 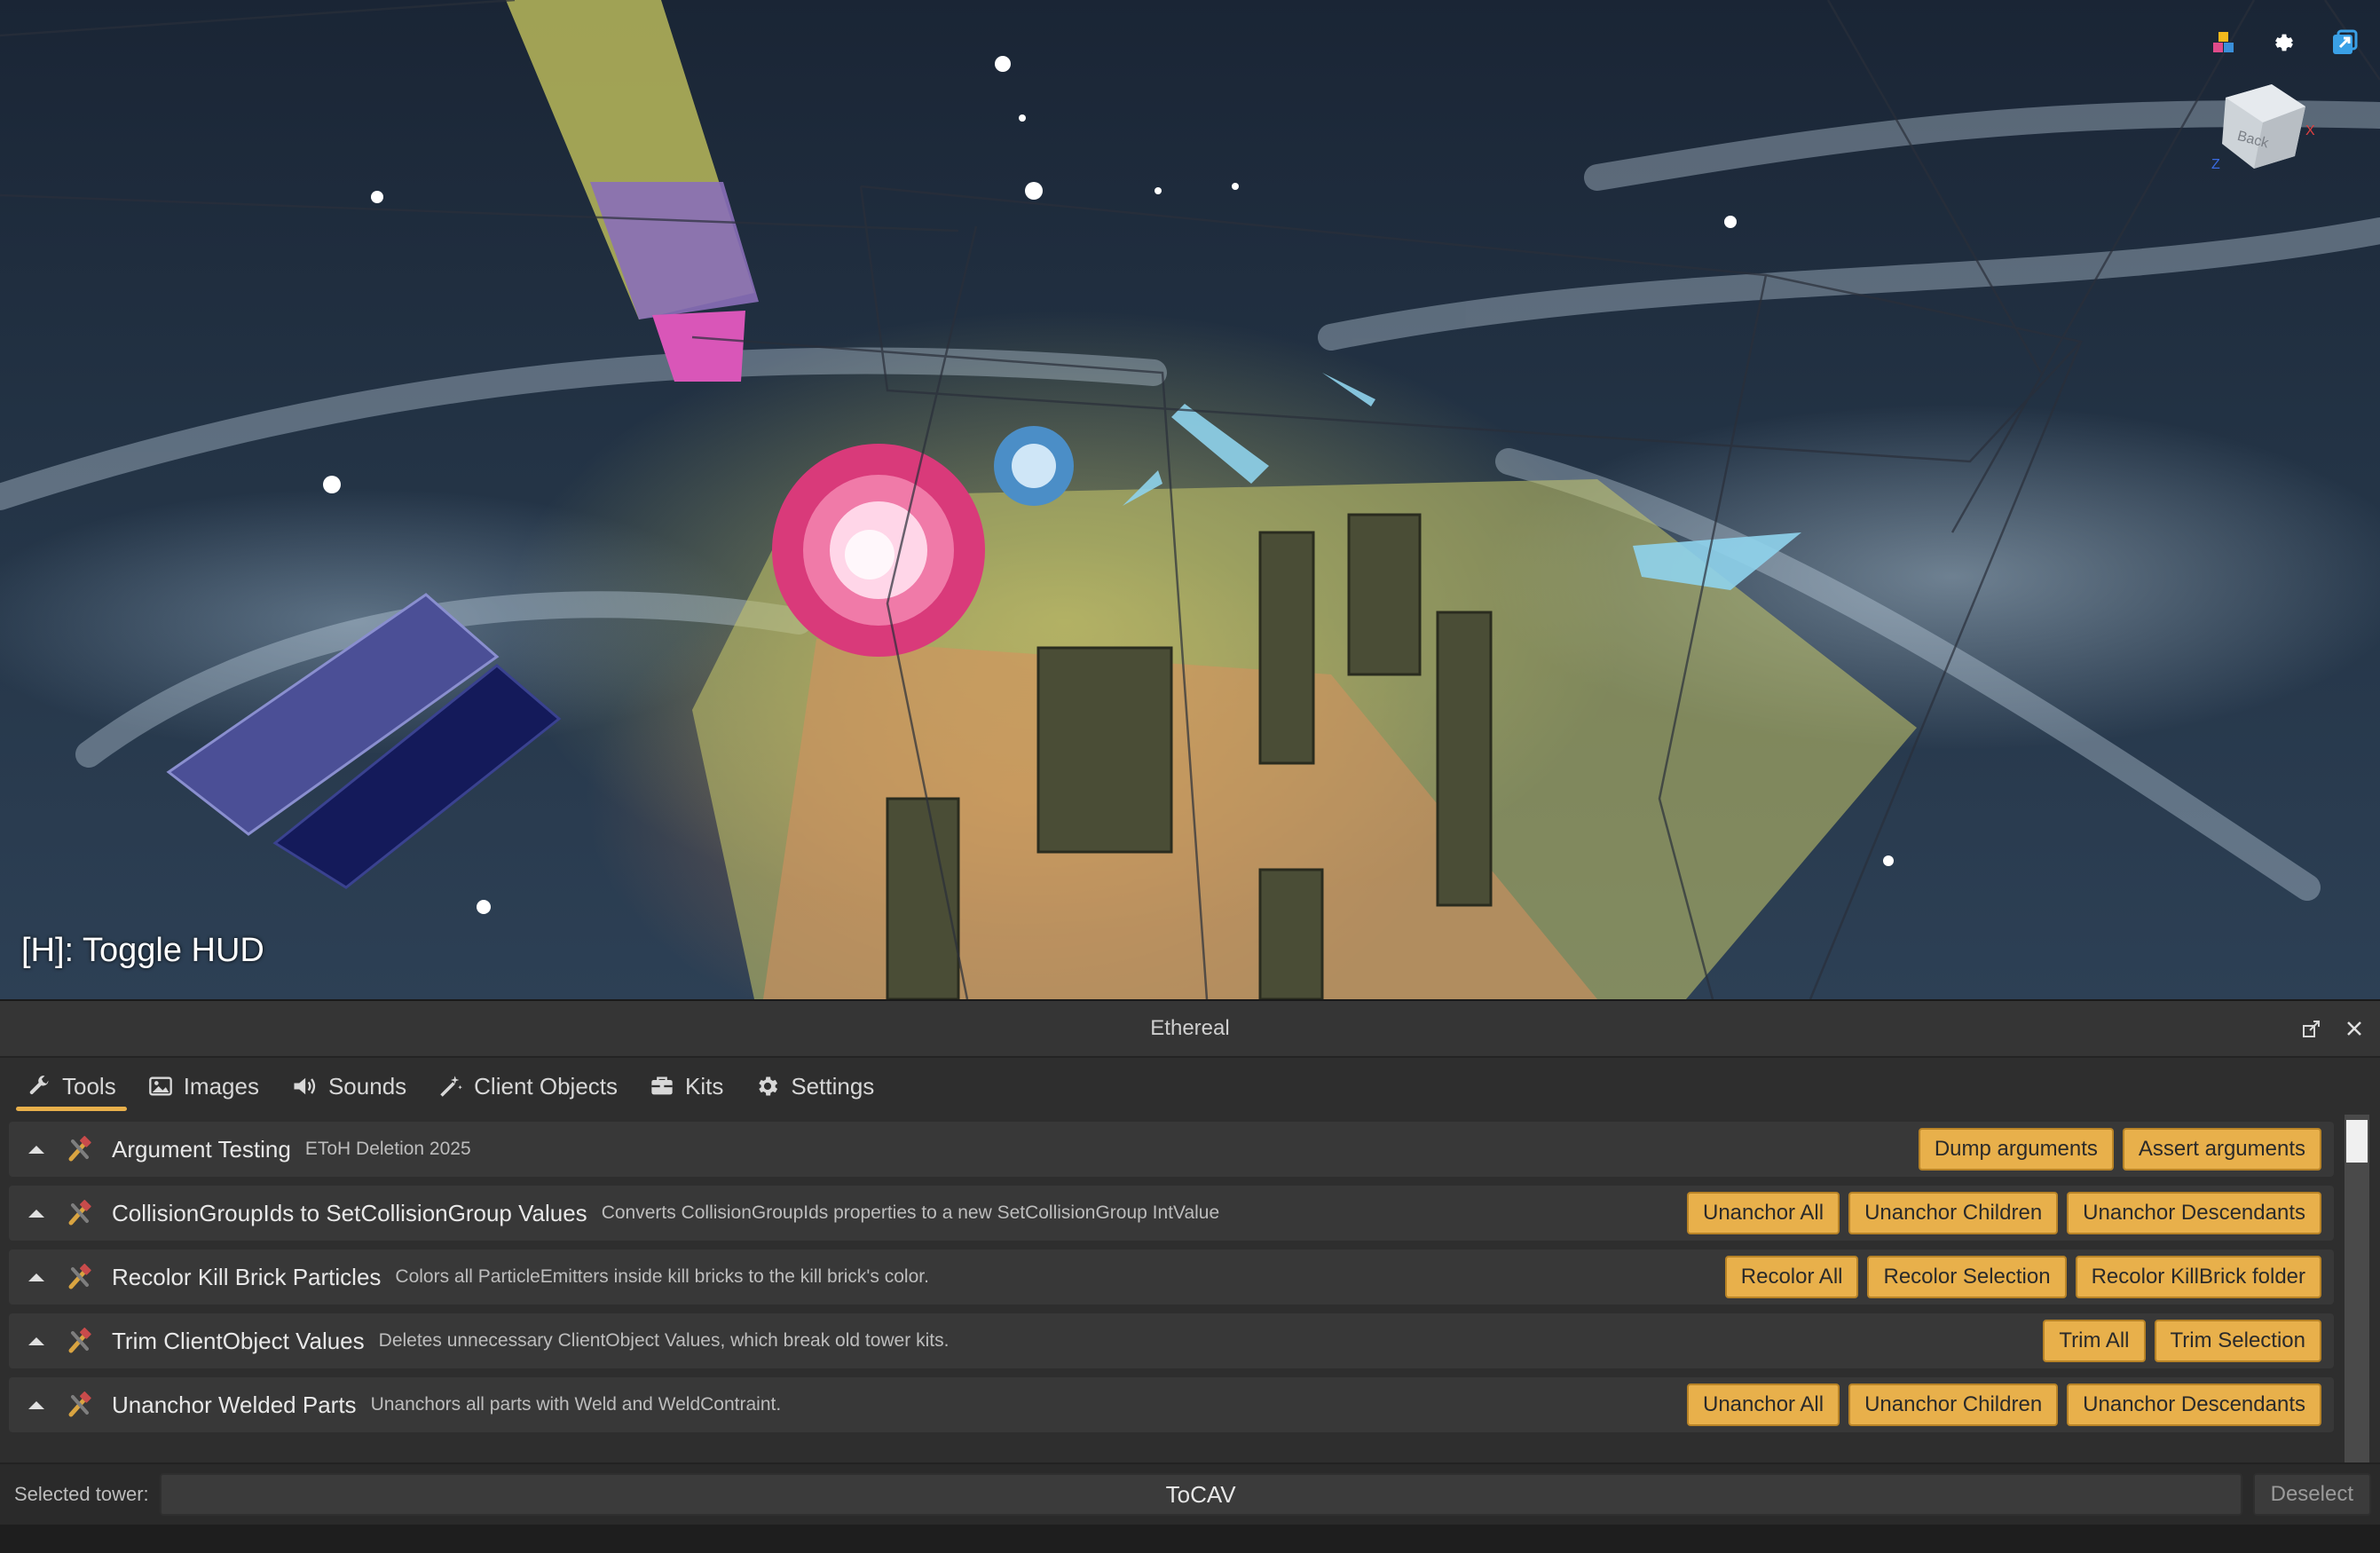 I want to click on selection-footer: Selected tower: ToCAV Deselect, so click(x=1190, y=1493).